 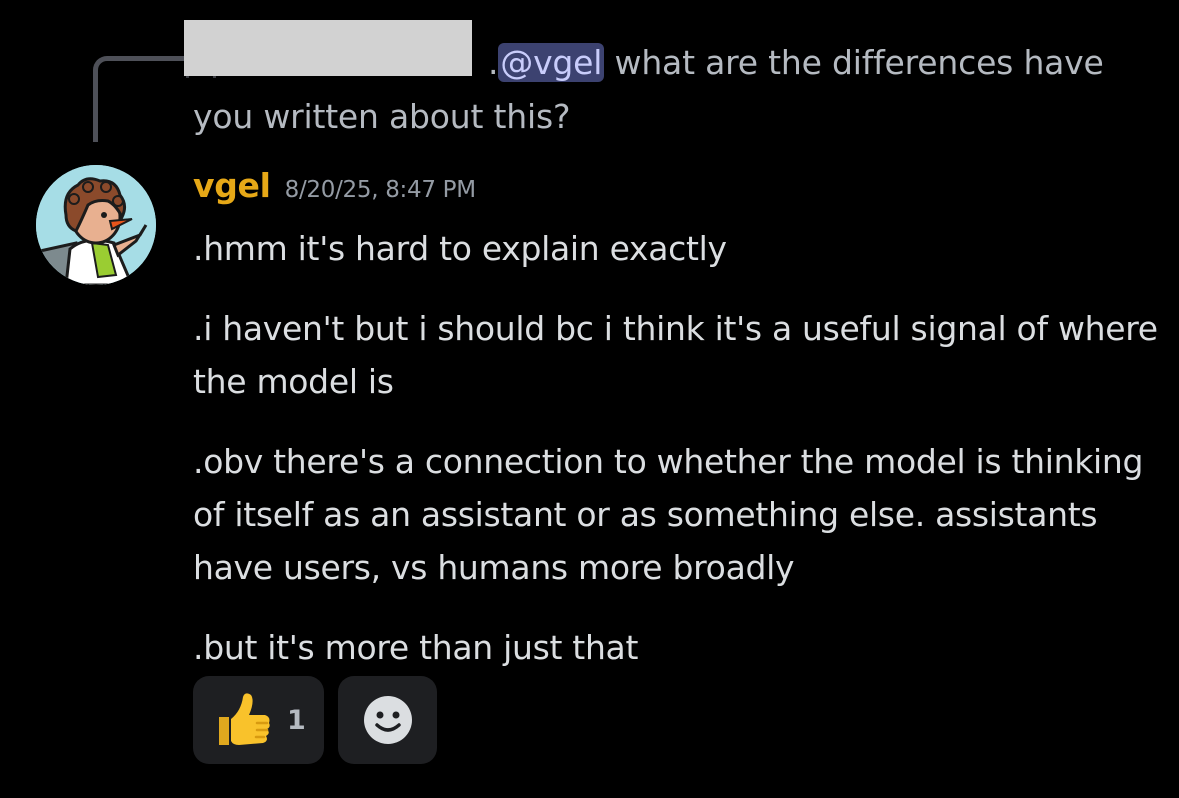 I want to click on reply-connector, so click(x=139, y=99).